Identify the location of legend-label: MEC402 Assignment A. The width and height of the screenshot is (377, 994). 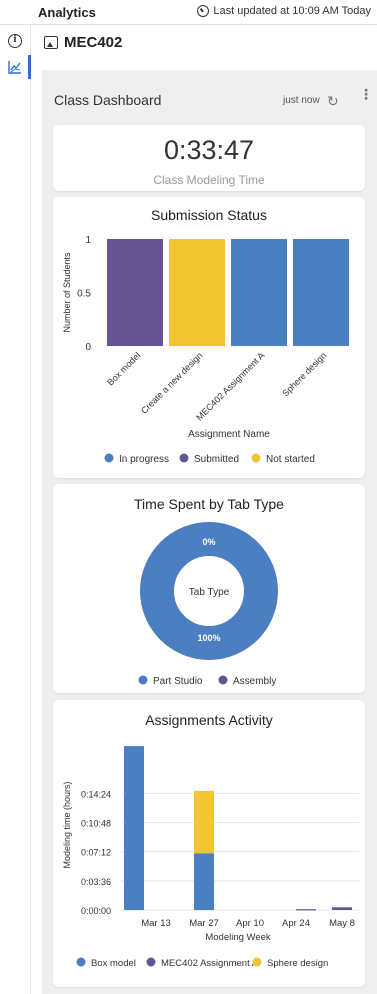
(210, 963).